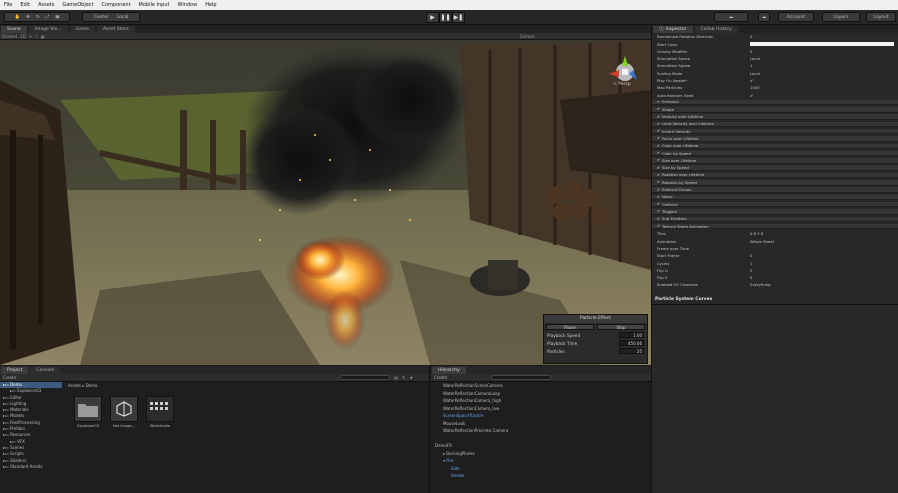  What do you see at coordinates (775, 278) in the screenshot?
I see `inspector-property-row: Flip V 0` at bounding box center [775, 278].